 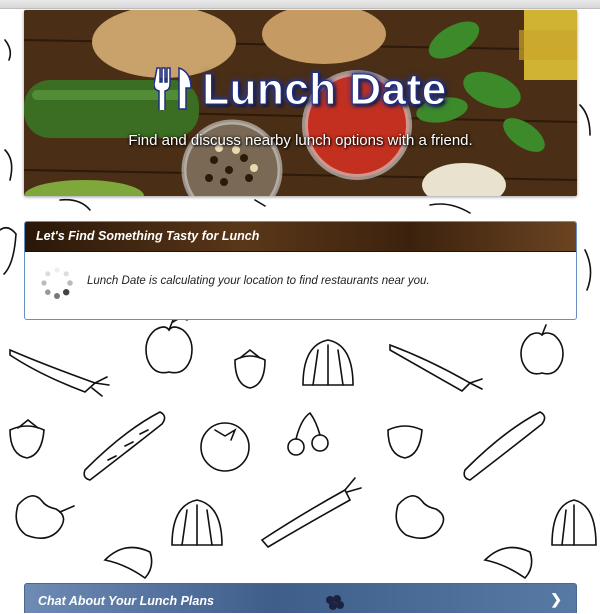 I want to click on pear-doodle-icon, so click(x=45, y=517).